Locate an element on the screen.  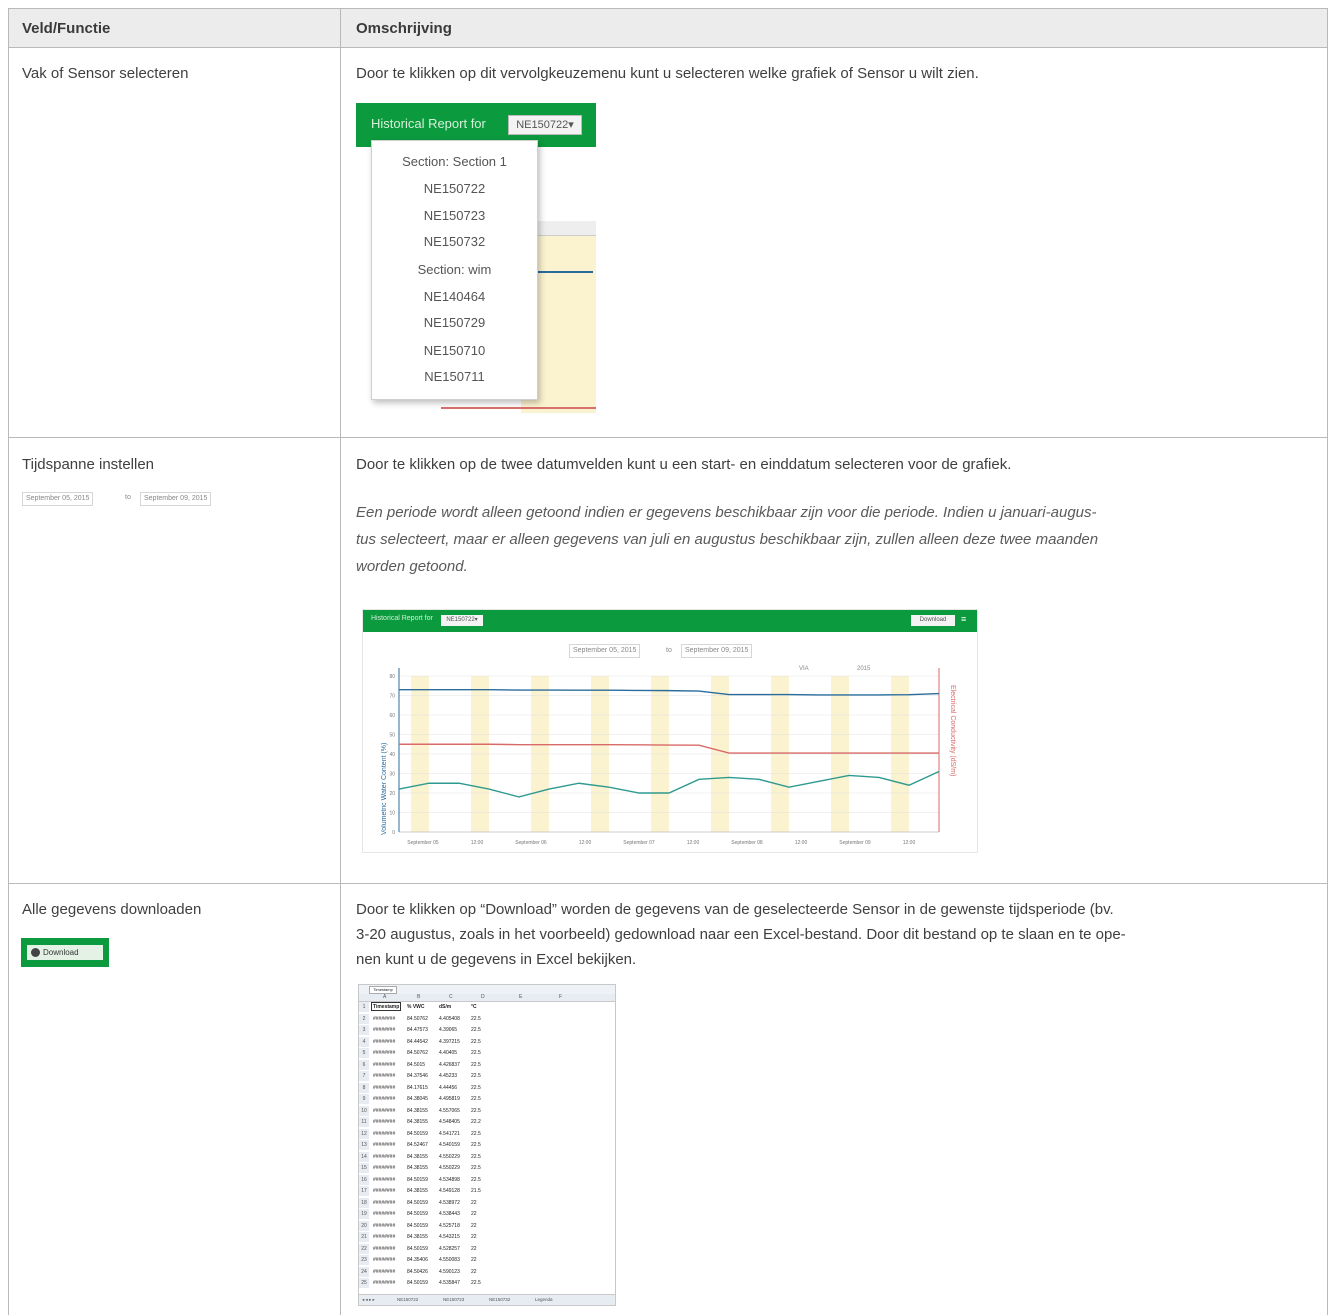
excel-cell: 84.44542 is located at coordinates (417, 1042).